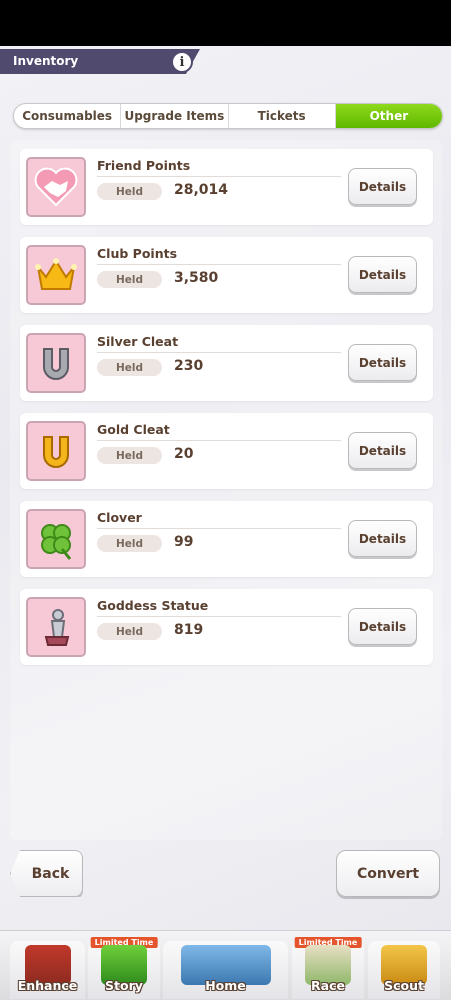 The width and height of the screenshot is (451, 1000). What do you see at coordinates (47, 970) in the screenshot?
I see `nav-enhance: Enhance` at bounding box center [47, 970].